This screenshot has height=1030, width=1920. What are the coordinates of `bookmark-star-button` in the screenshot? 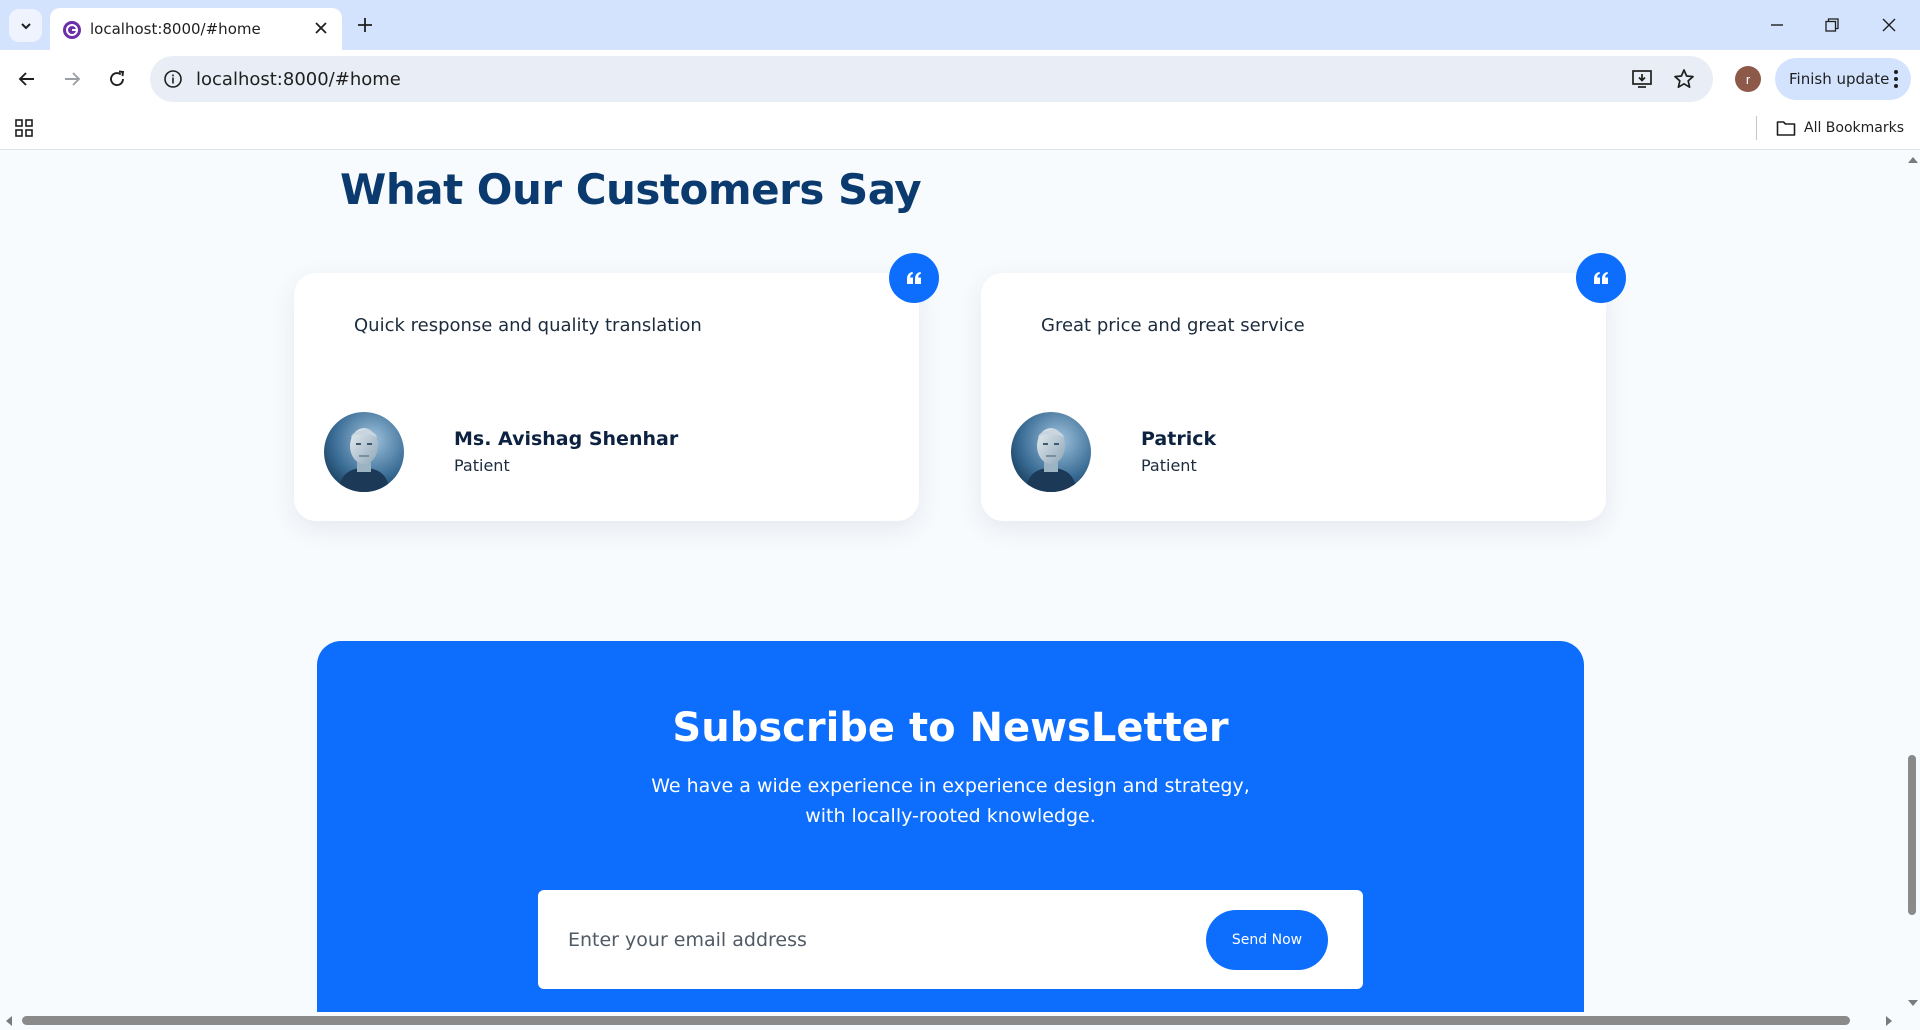 It's located at (1684, 79).